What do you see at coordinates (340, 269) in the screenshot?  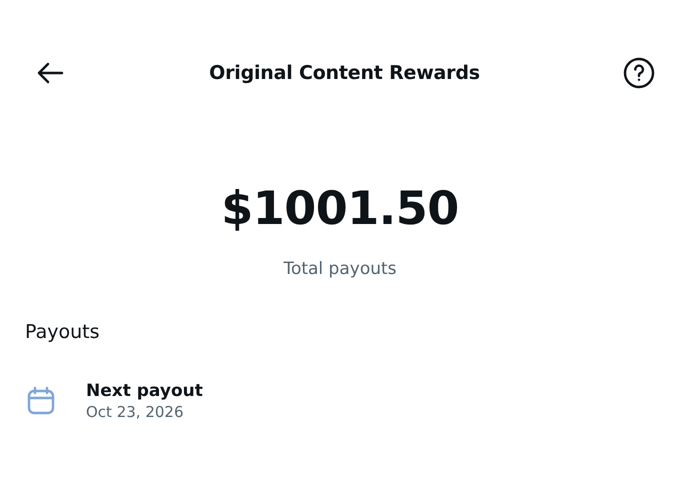 I see `total-label: Total payouts` at bounding box center [340, 269].